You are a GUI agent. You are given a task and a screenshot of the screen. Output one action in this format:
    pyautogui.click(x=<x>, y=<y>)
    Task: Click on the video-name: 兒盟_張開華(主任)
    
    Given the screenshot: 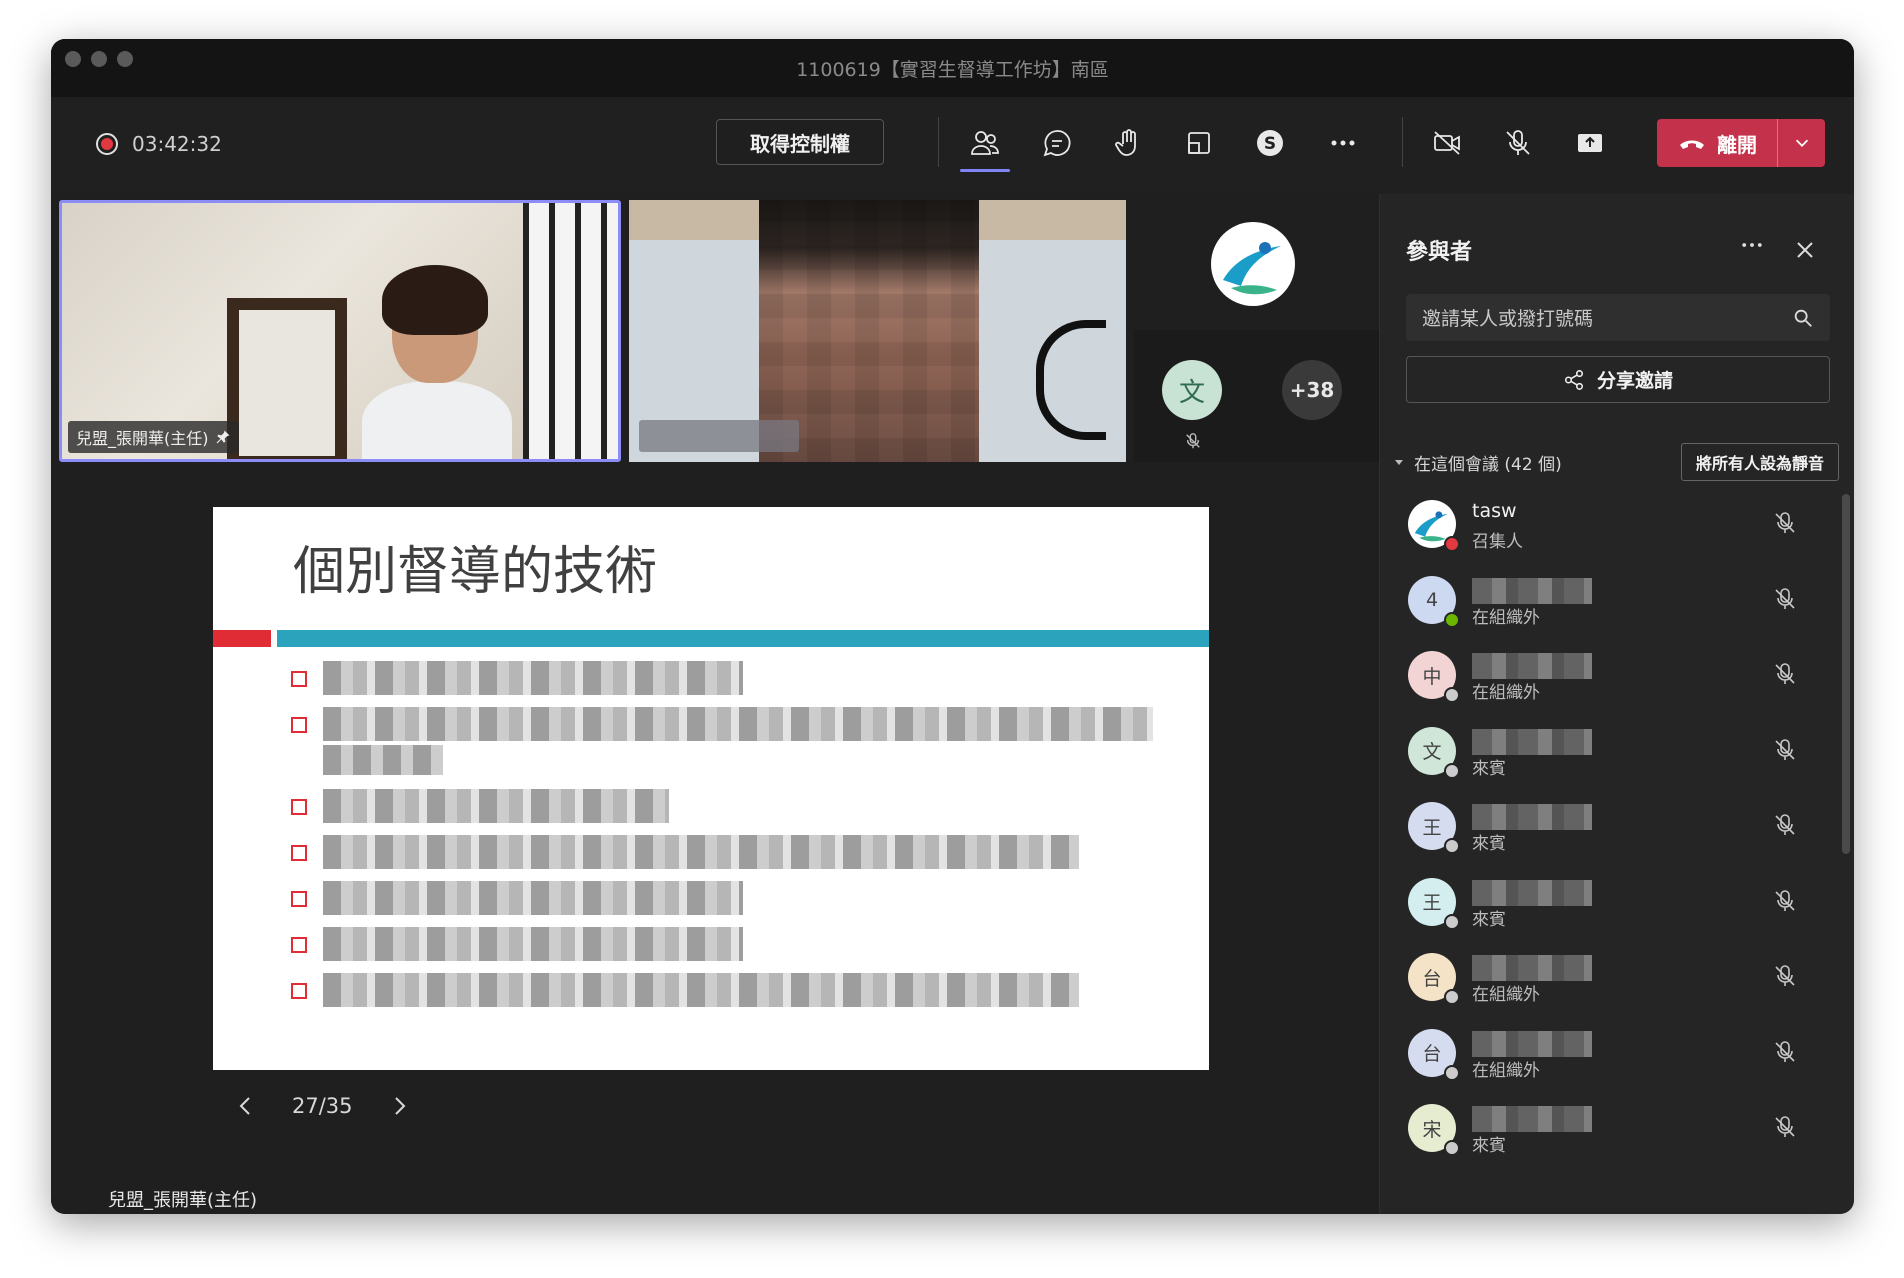 What is the action you would take?
    pyautogui.click(x=142, y=438)
    